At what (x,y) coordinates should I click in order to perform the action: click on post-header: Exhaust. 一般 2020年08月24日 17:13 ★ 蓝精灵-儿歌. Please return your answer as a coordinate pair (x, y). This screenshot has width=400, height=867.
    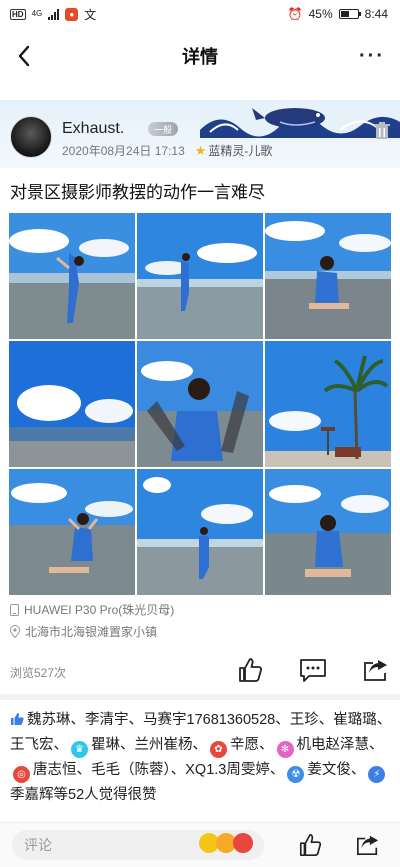
    Looking at the image, I should click on (200, 134).